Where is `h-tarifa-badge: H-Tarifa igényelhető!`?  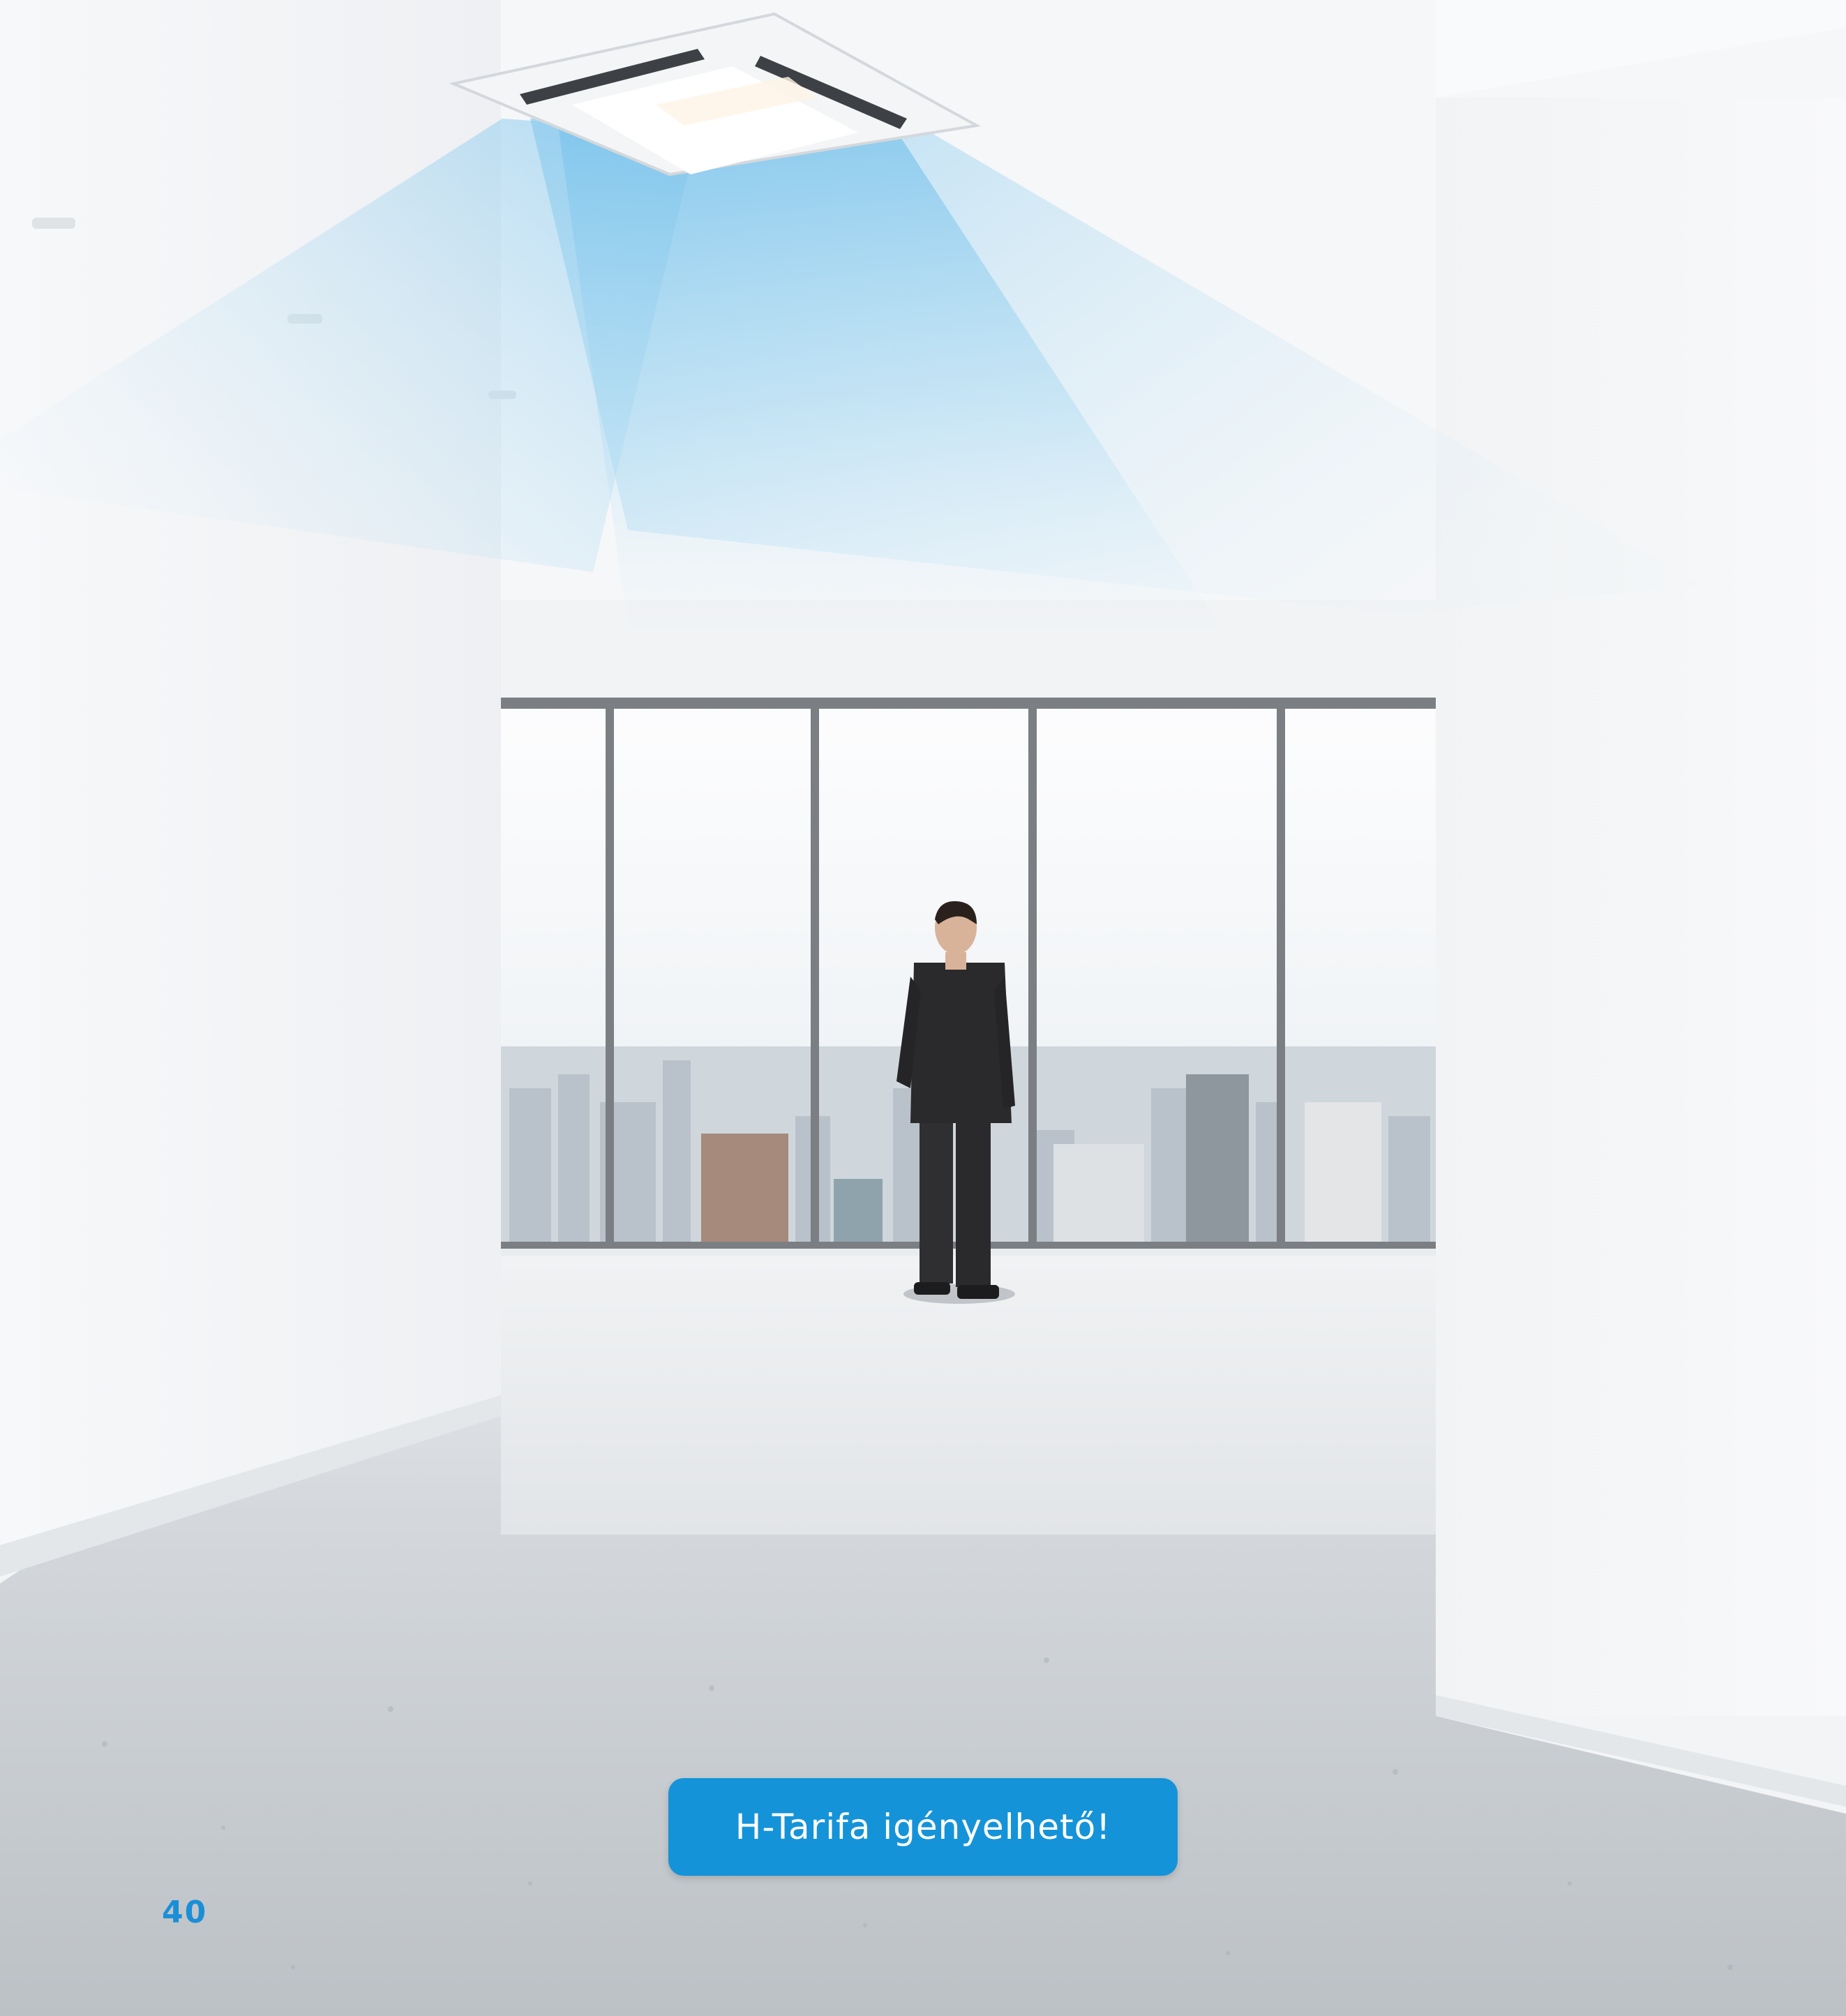
h-tarifa-badge: H-Tarifa igényelhető! is located at coordinates (923, 1827).